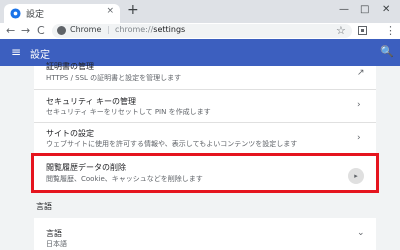  I want to click on maximize-button: □, so click(364, 10).